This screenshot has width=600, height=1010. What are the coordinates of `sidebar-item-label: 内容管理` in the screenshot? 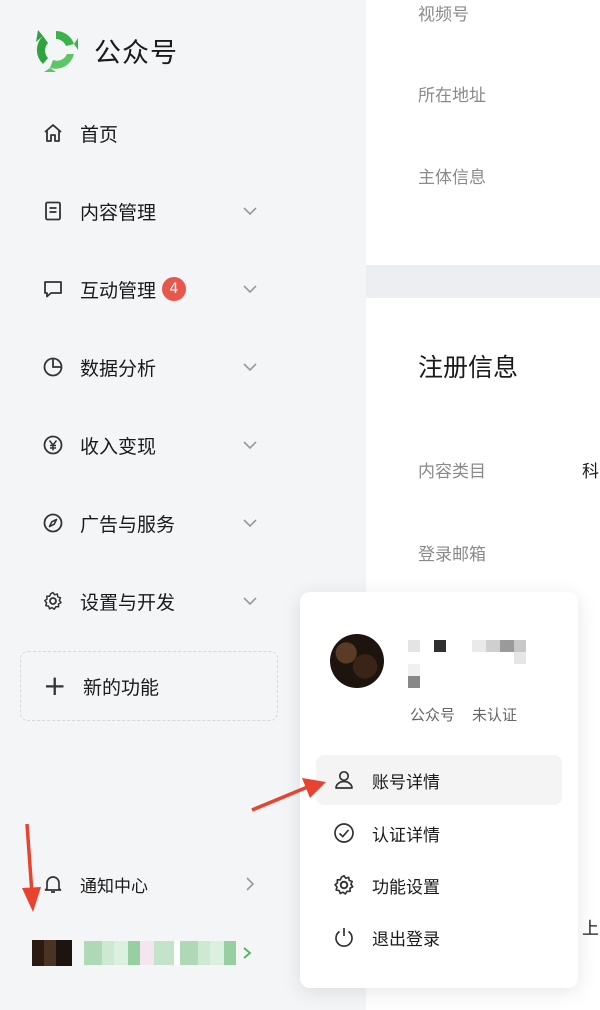 It's located at (118, 212).